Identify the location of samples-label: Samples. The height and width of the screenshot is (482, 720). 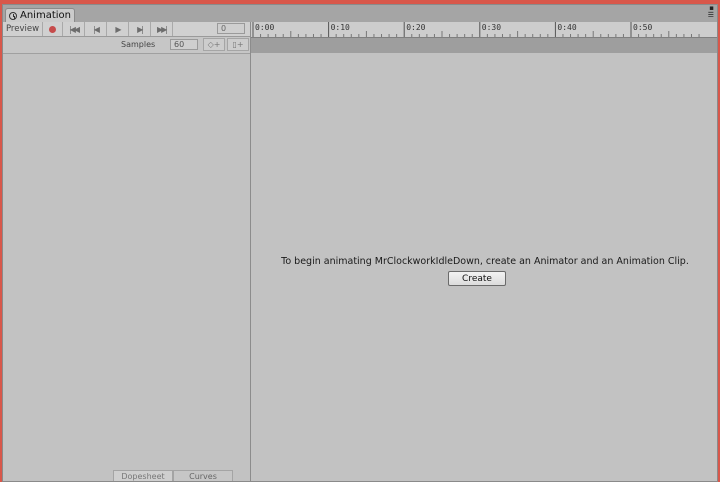
(138, 44).